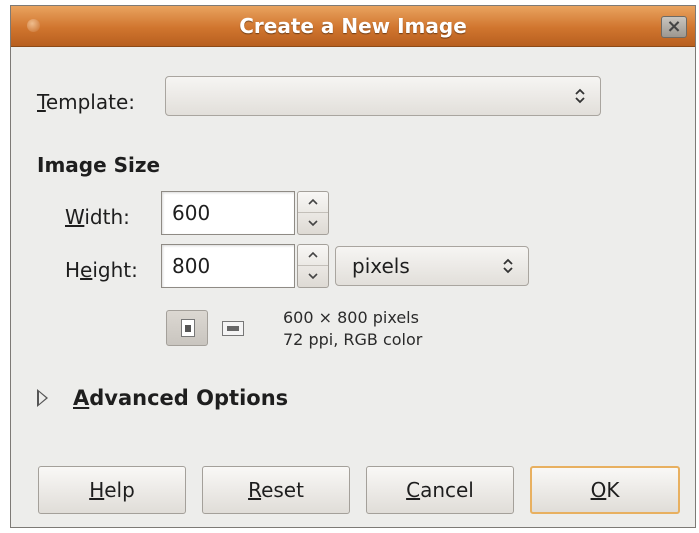 The height and width of the screenshot is (533, 699). What do you see at coordinates (99, 165) in the screenshot?
I see `image-size-heading: Image Size` at bounding box center [99, 165].